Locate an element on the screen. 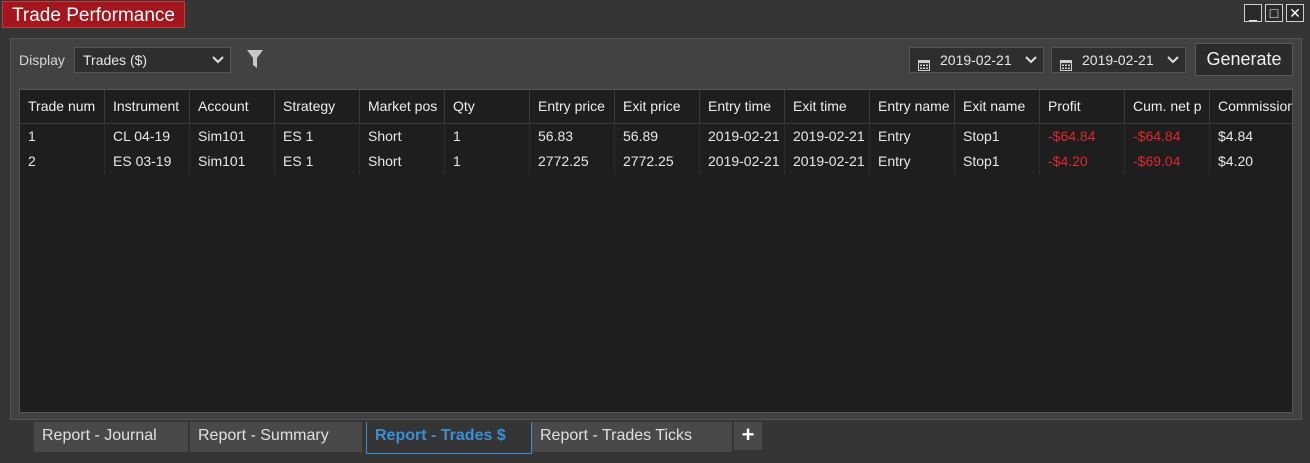  cell-cum-net-profit: -$69.04 is located at coordinates (1167, 161).